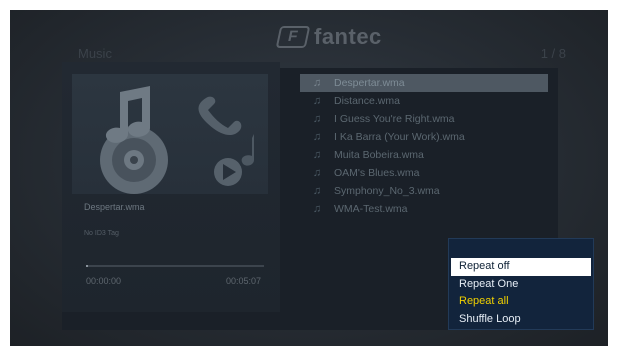 The image size is (619, 354). I want to click on elapsed-time: 00:00:00, so click(104, 281).